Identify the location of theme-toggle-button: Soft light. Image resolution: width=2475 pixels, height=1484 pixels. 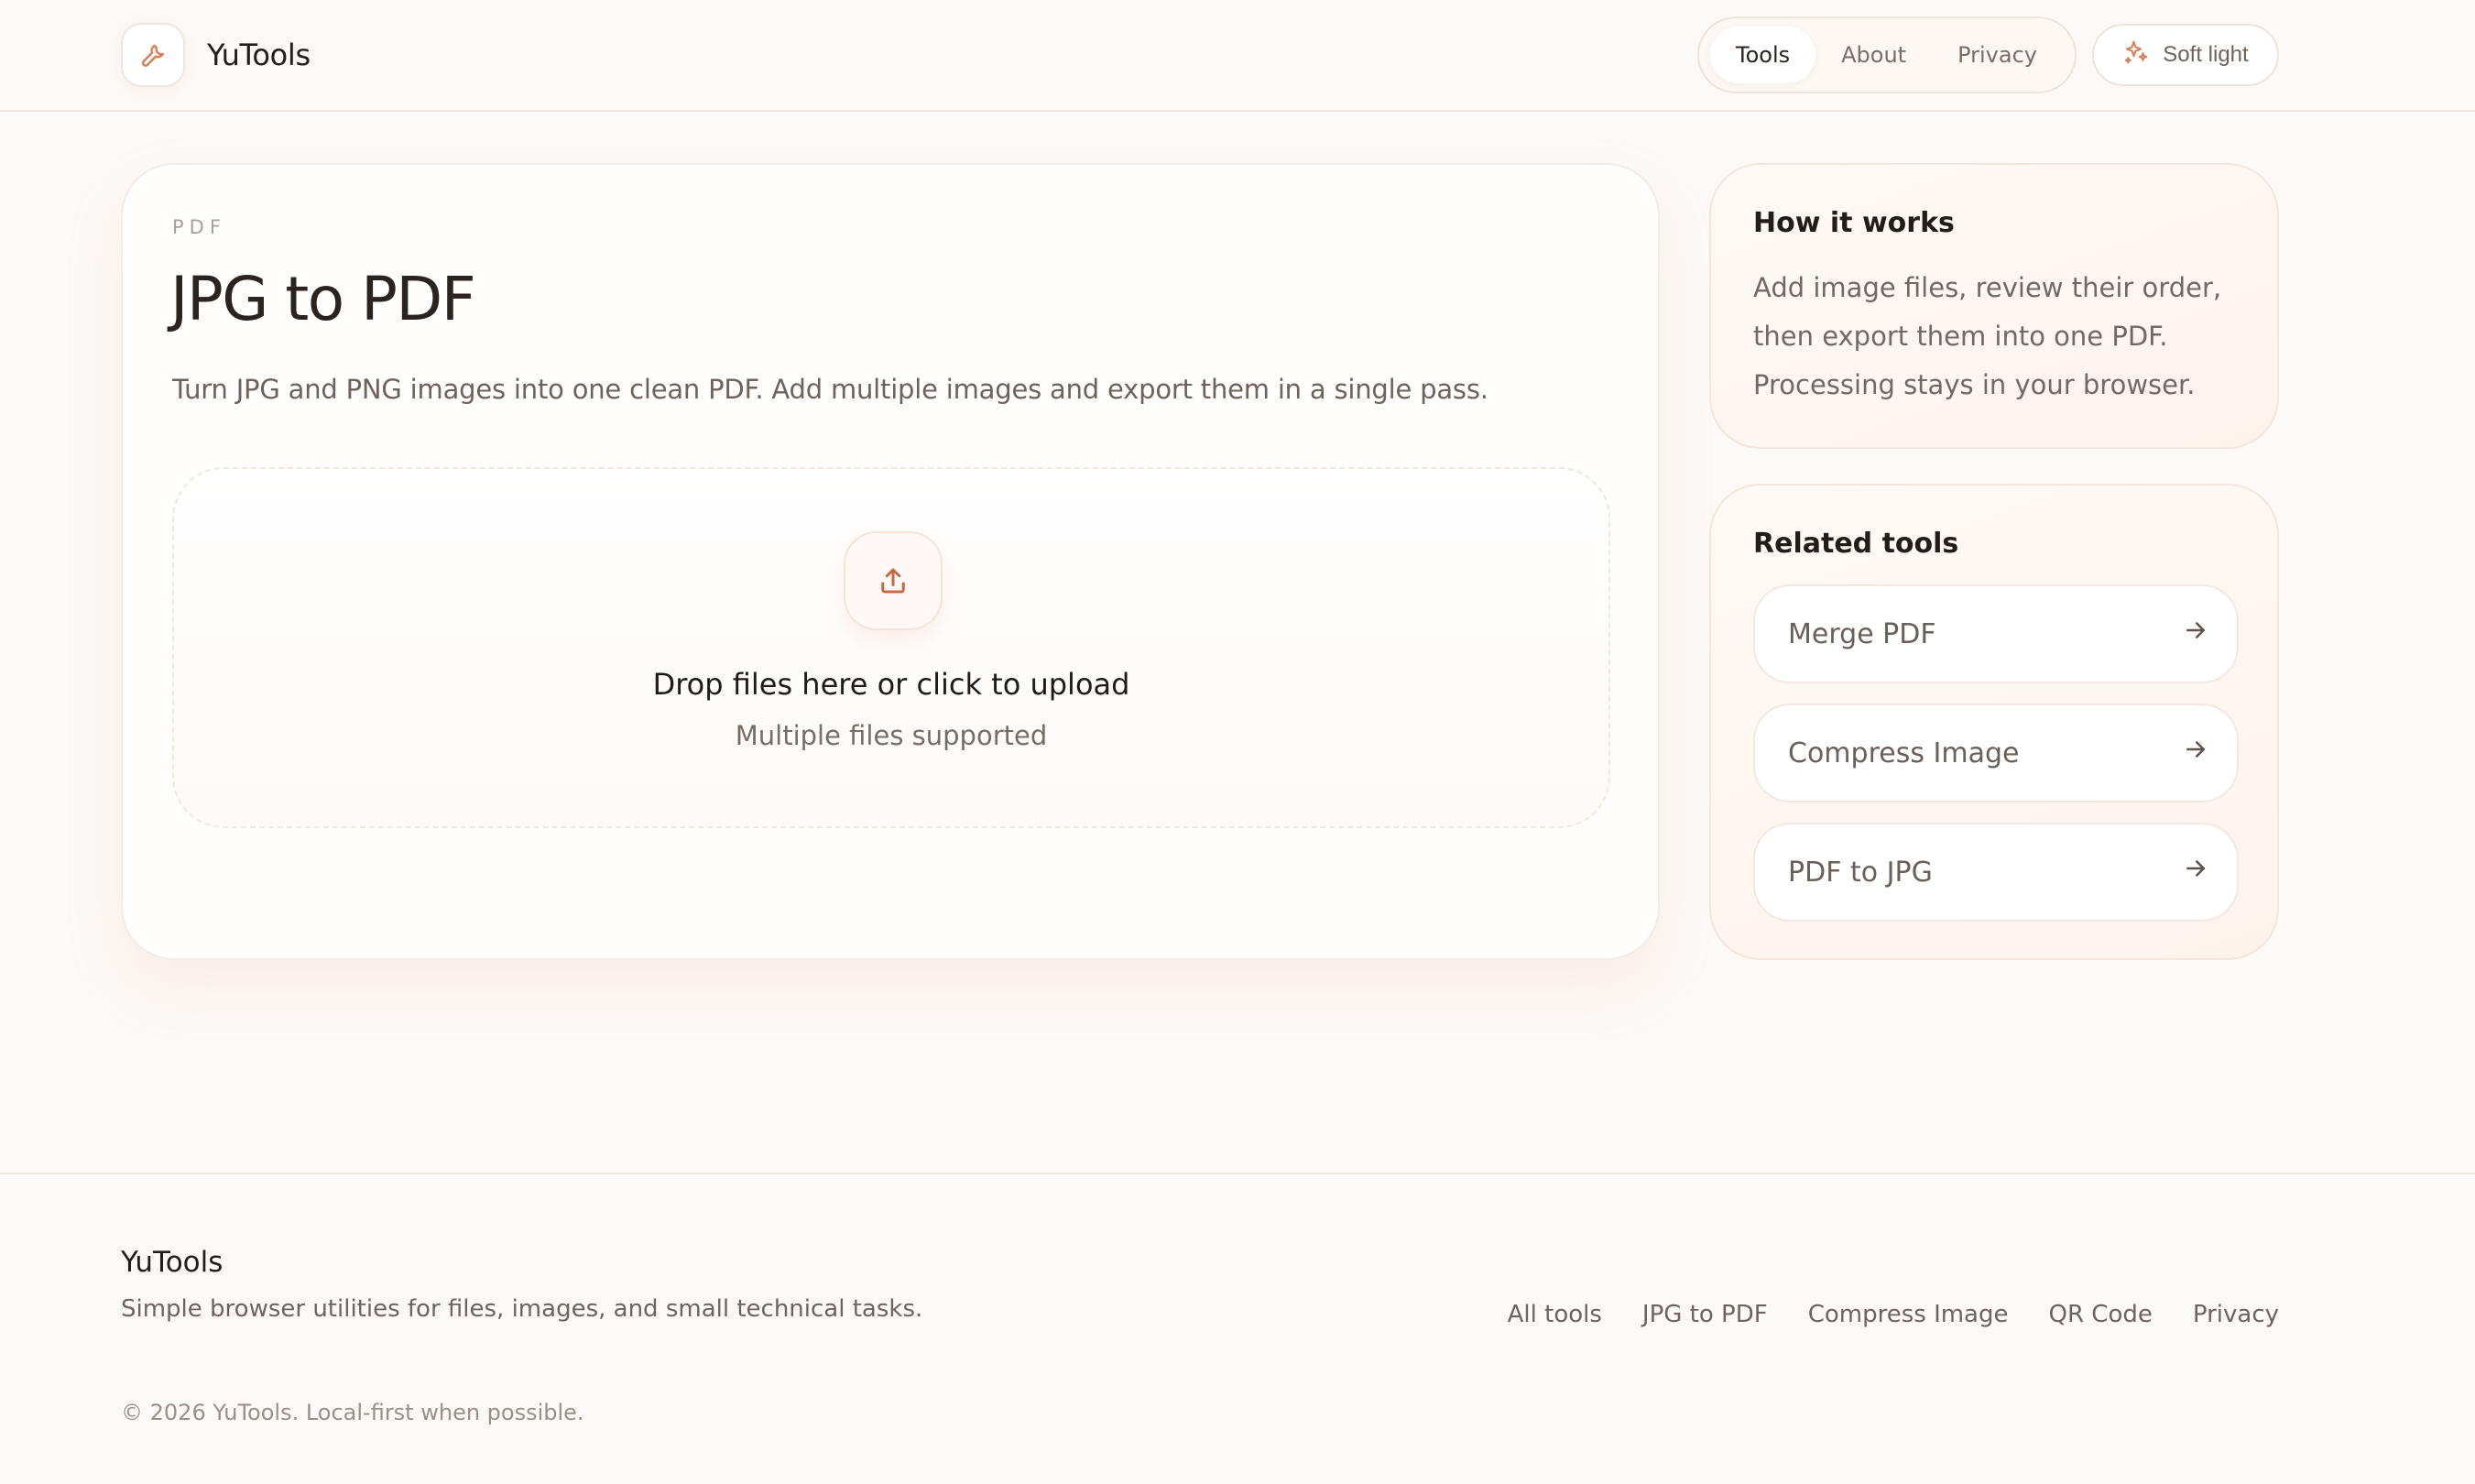
(2185, 55).